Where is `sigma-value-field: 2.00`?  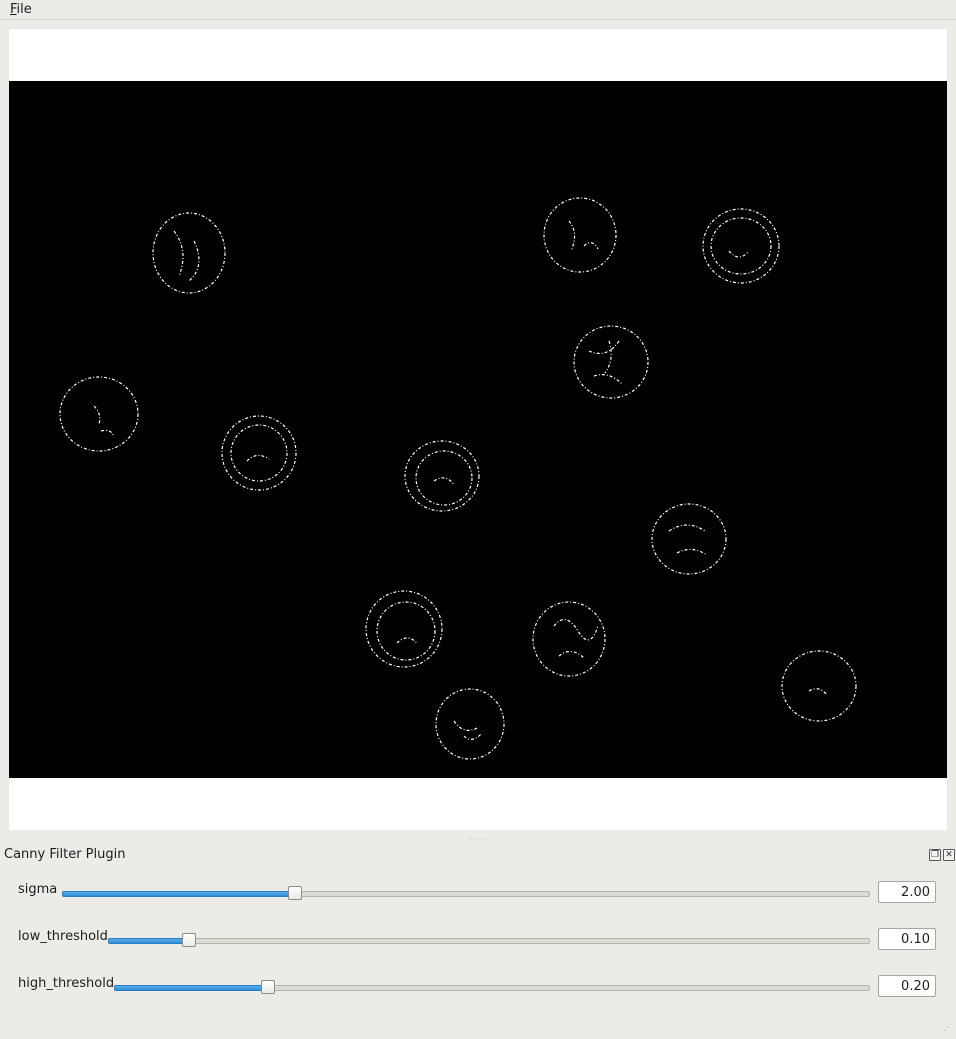
sigma-value-field: 2.00 is located at coordinates (907, 892).